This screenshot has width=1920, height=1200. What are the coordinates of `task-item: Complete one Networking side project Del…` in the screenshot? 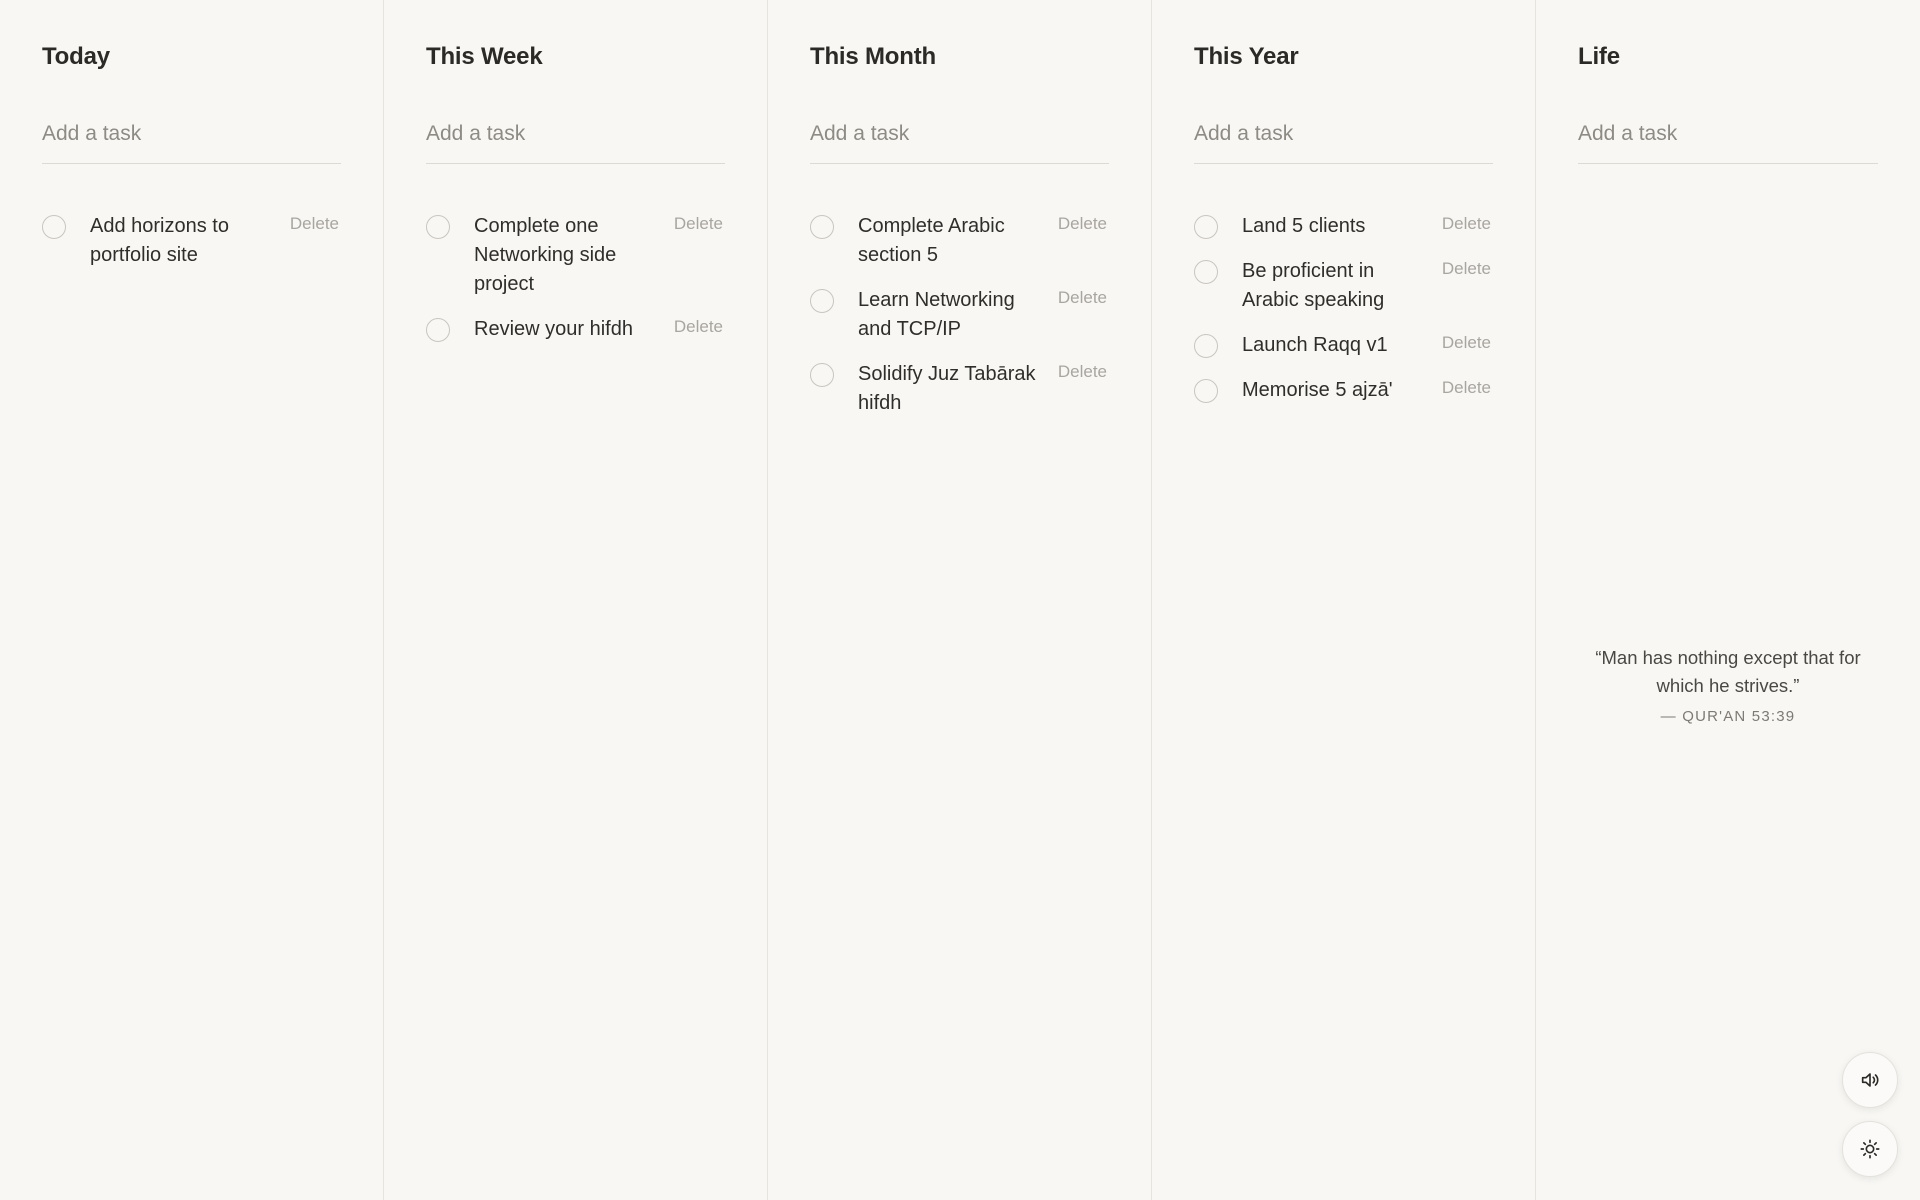 It's located at (575, 256).